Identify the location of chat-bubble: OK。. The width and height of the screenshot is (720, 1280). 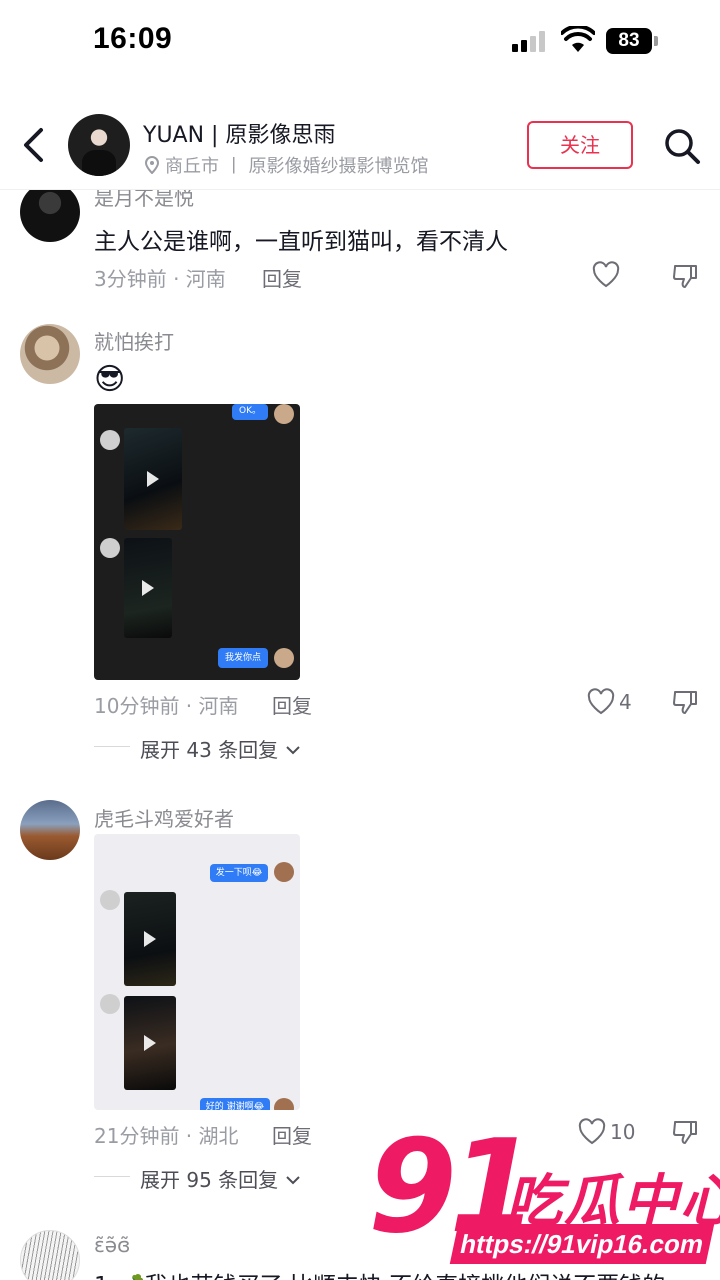
(250, 412).